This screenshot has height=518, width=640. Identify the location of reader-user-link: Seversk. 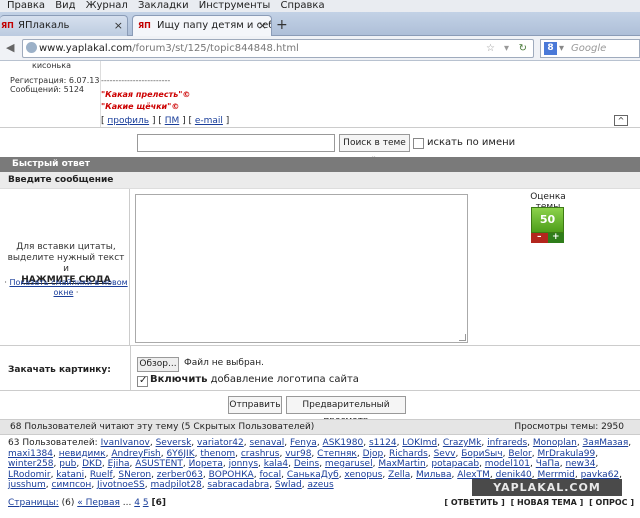
(174, 443).